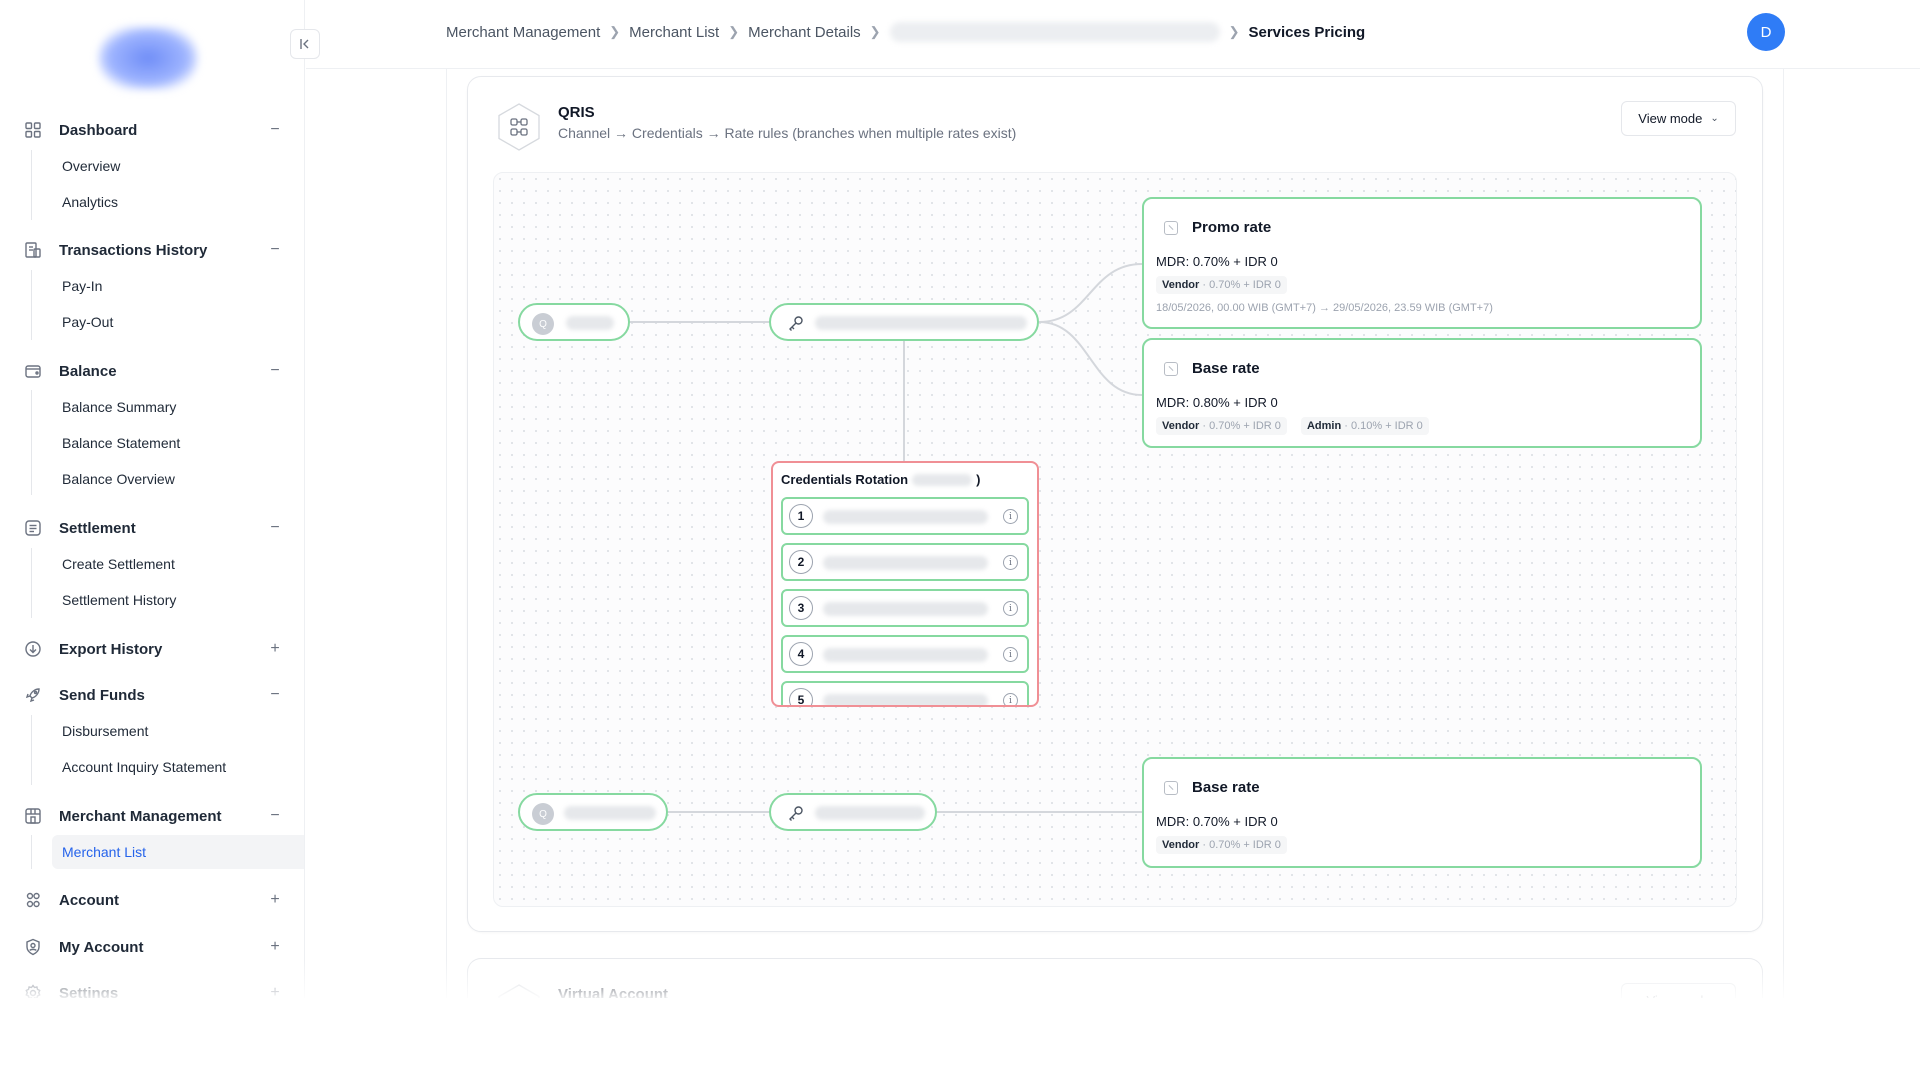 This screenshot has height=1080, width=1920. I want to click on logo, so click(148, 58).